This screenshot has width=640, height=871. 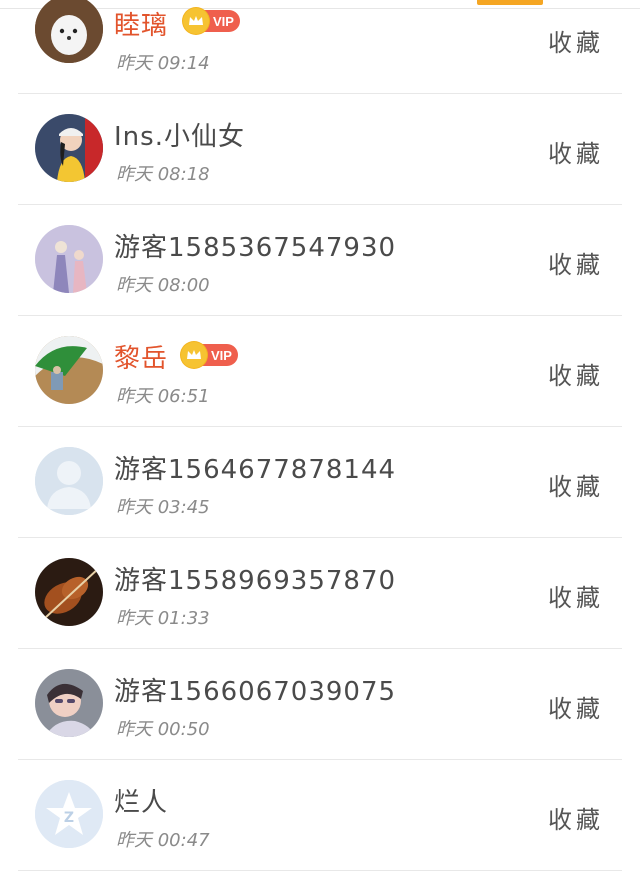 I want to click on visit-time: 昨天 09:14, so click(x=163, y=63).